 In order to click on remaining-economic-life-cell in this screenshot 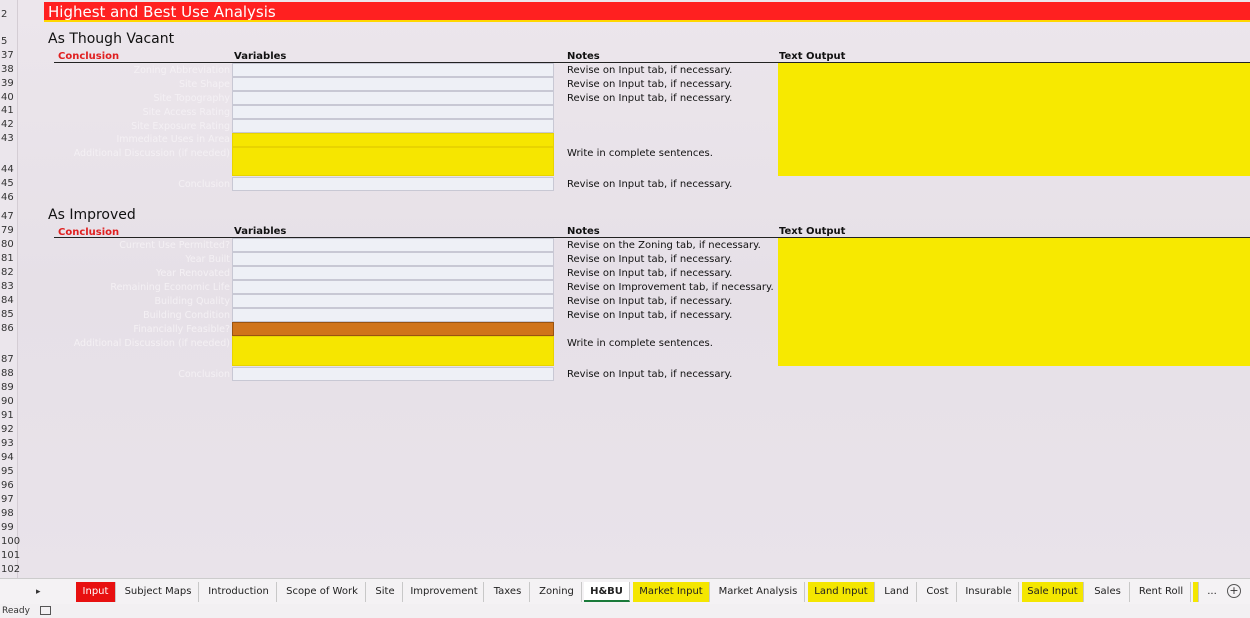, I will do `click(393, 287)`.